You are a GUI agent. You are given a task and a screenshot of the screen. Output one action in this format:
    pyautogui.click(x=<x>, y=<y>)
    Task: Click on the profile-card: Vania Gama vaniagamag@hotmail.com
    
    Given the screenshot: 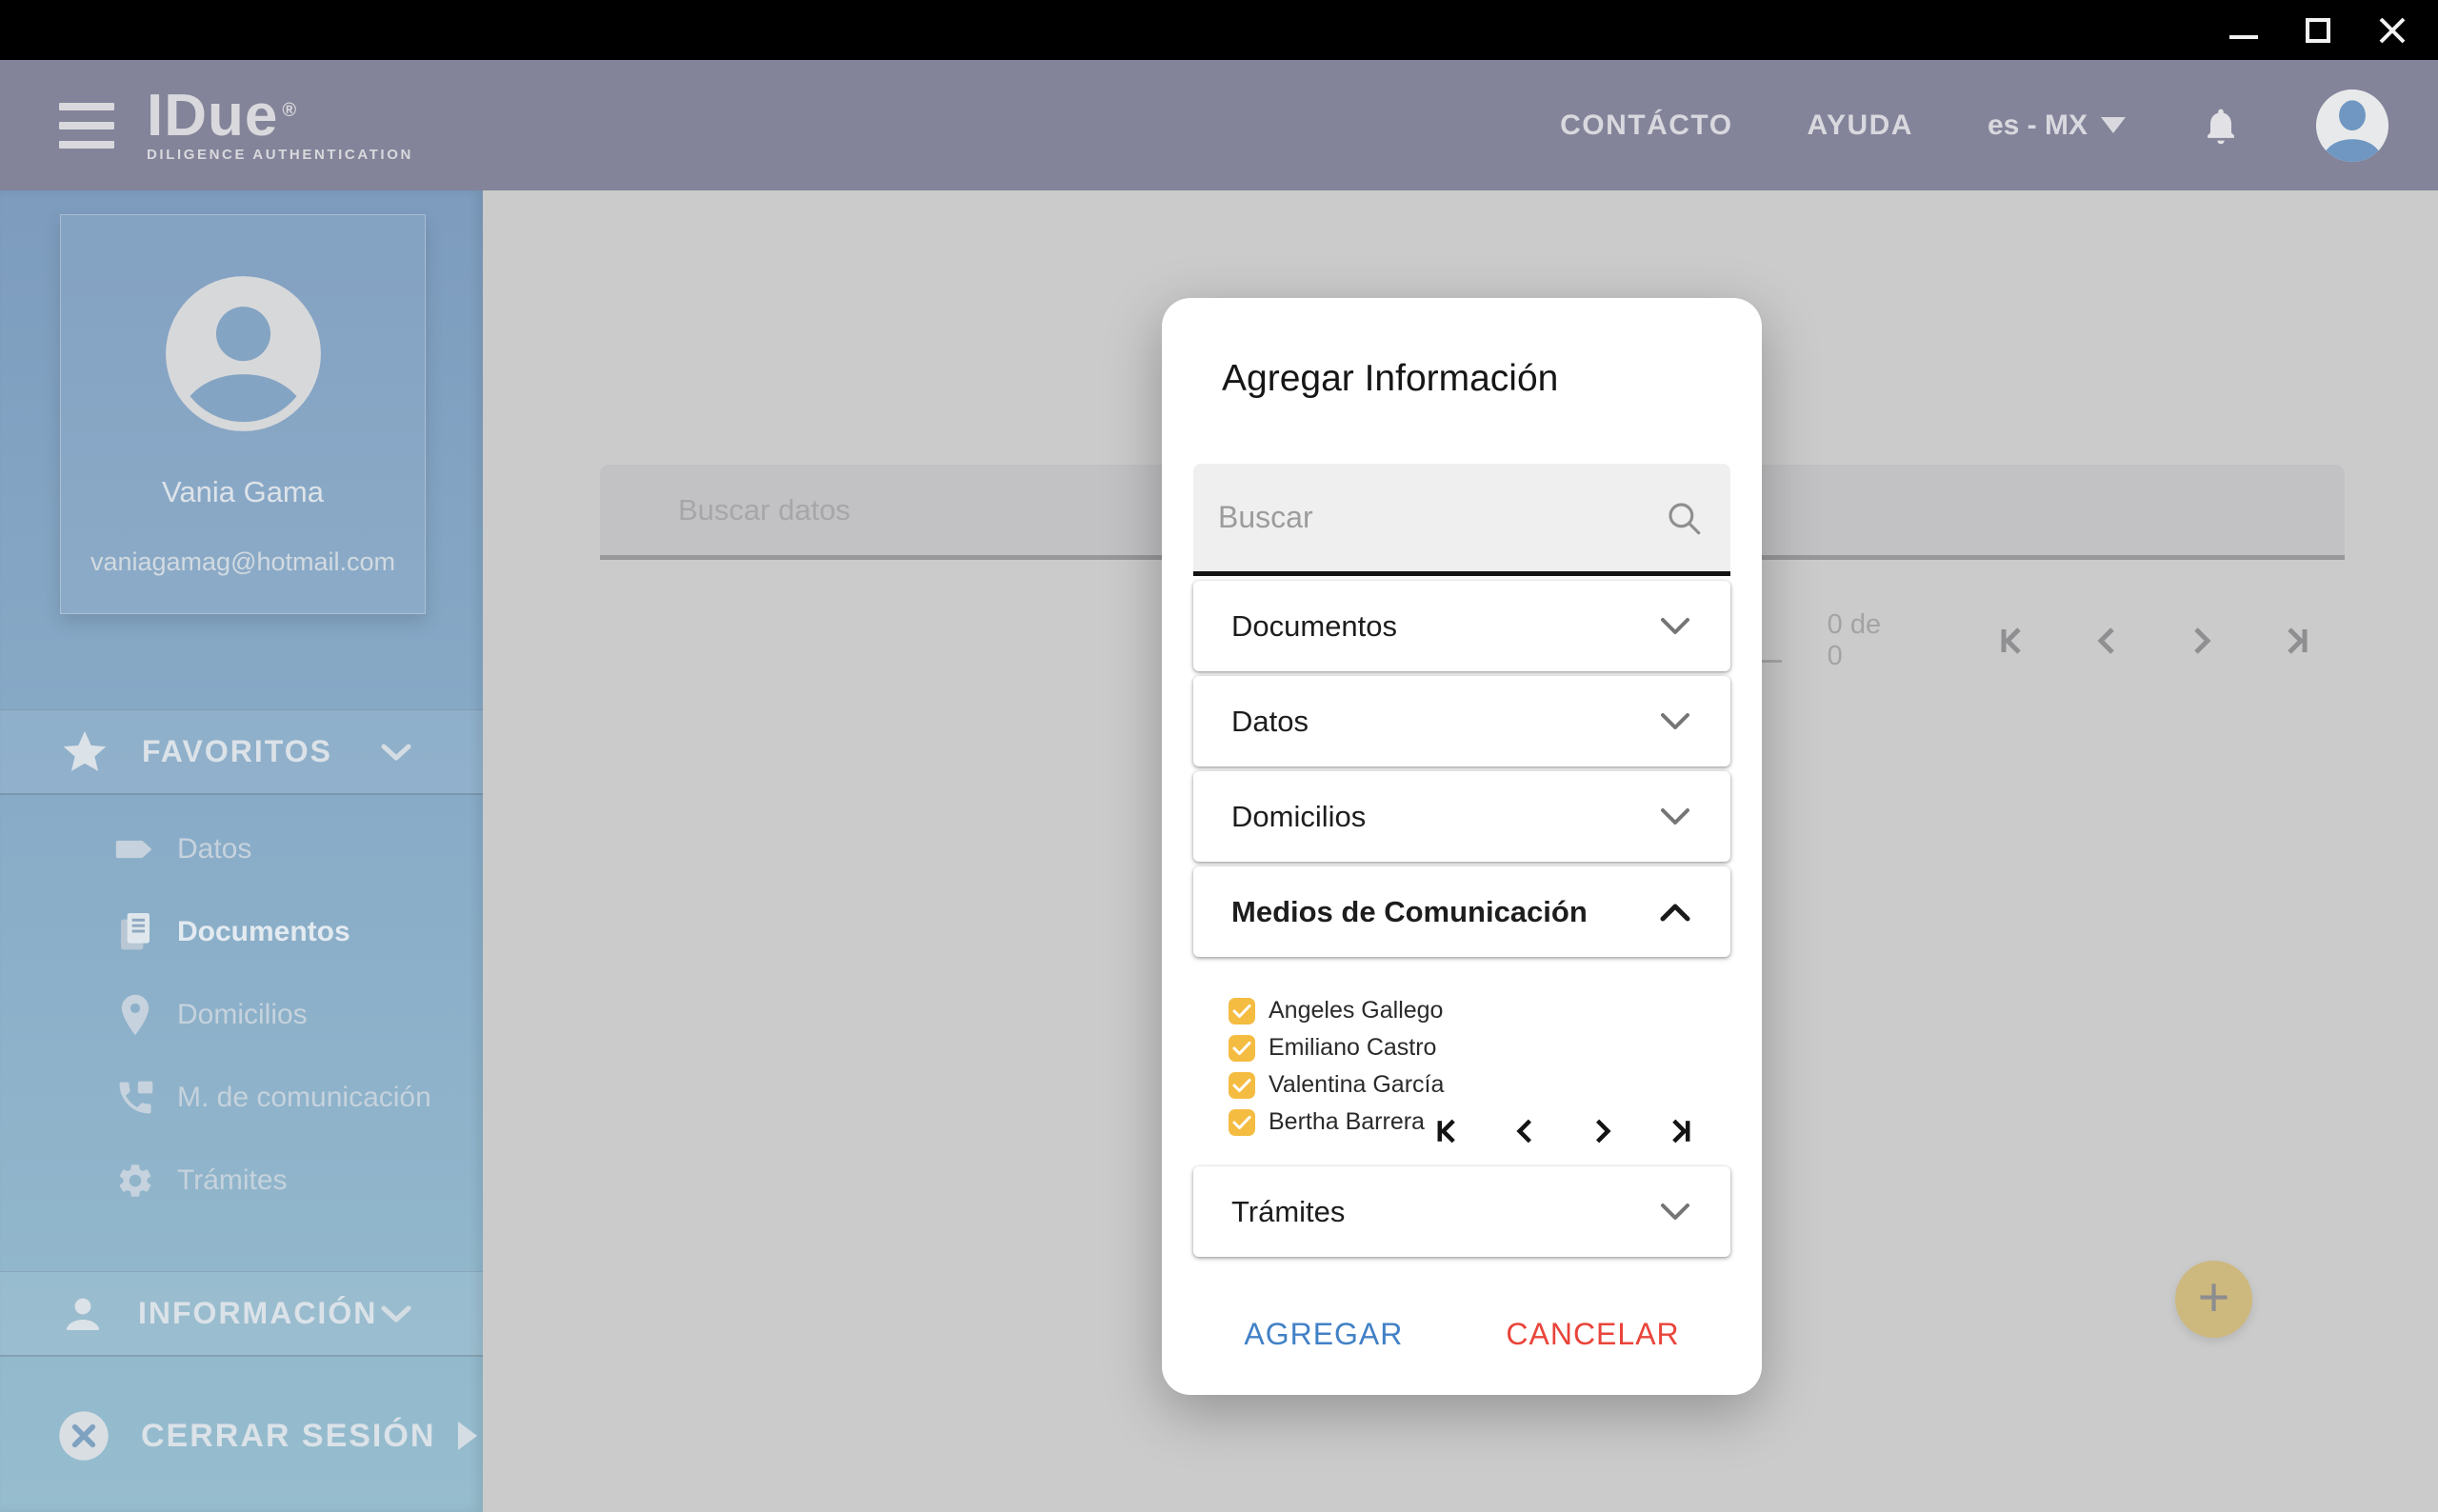 What is the action you would take?
    pyautogui.click(x=243, y=414)
    